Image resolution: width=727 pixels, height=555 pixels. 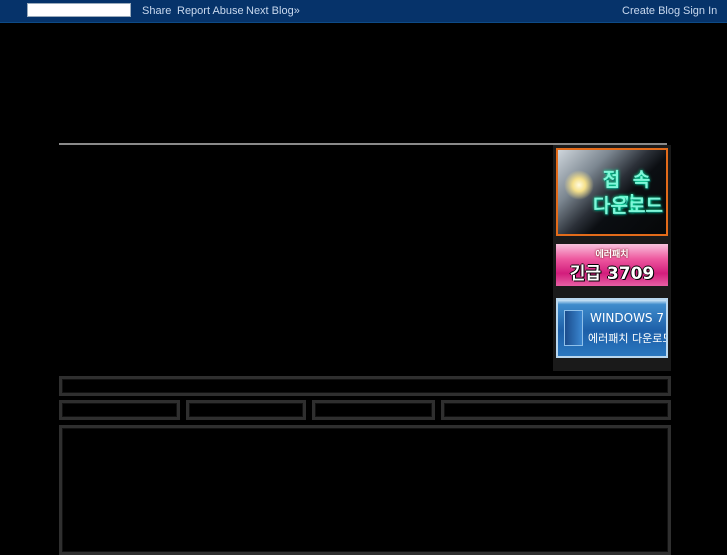 What do you see at coordinates (612, 328) in the screenshot?
I see `banner-windows7-patch: WINDOWS 7 에러패치 다운로드` at bounding box center [612, 328].